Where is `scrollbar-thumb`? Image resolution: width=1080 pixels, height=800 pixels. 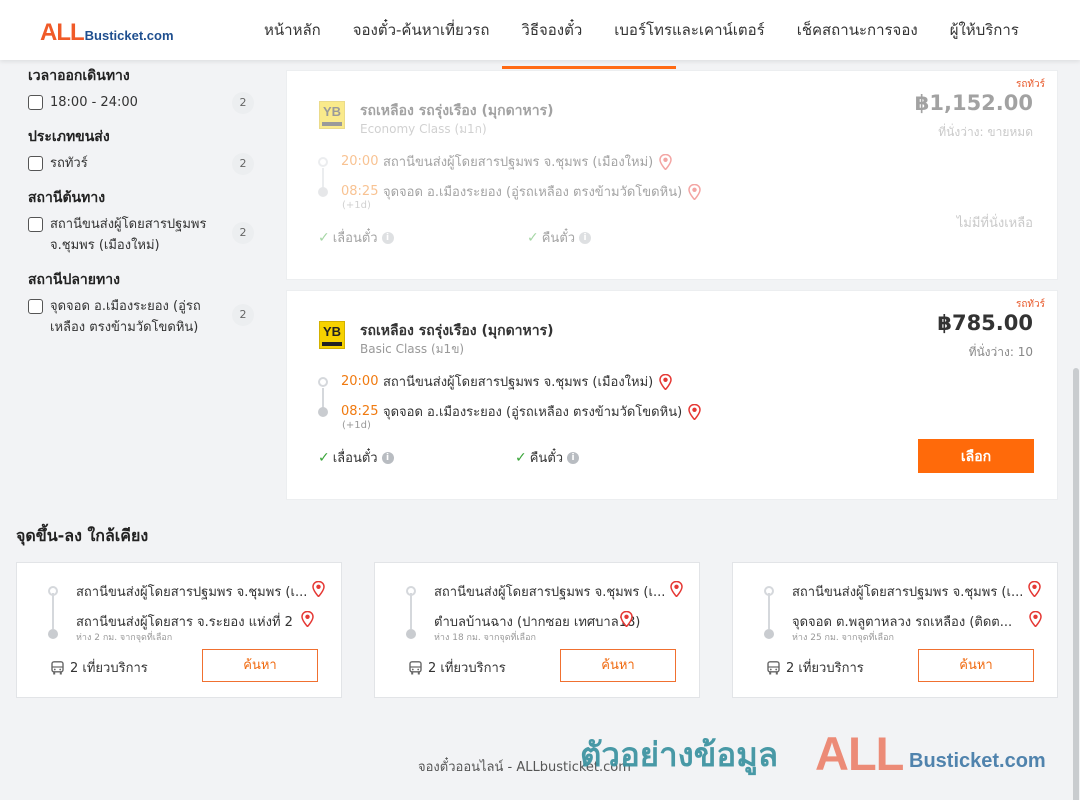 scrollbar-thumb is located at coordinates (1076, 584).